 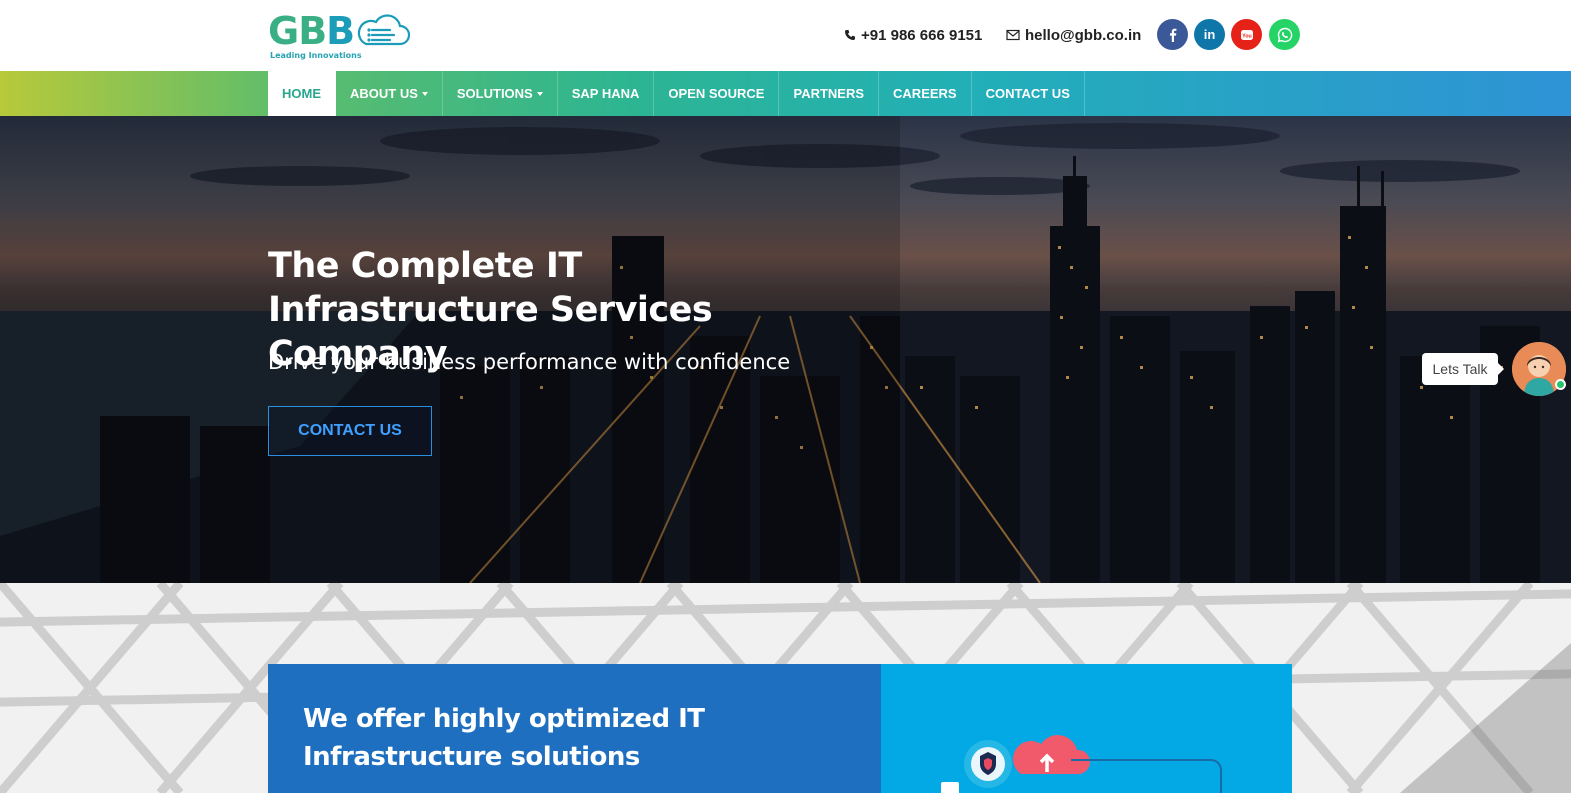 I want to click on envelope-icon, so click(x=1013, y=35).